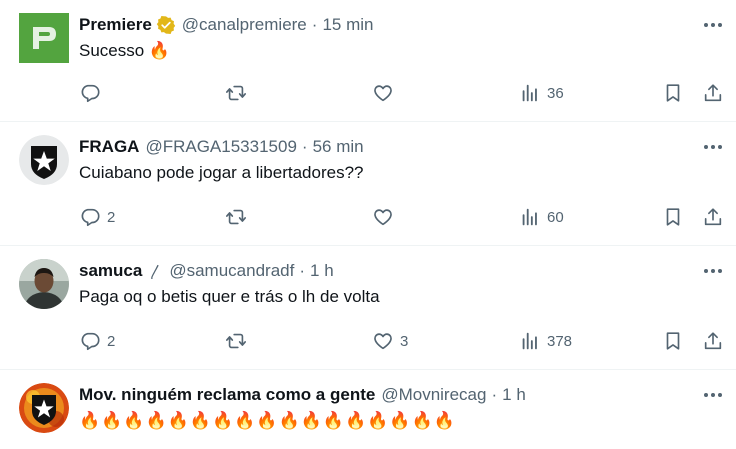  I want to click on user-handle: @Movnirecag, so click(433, 395).